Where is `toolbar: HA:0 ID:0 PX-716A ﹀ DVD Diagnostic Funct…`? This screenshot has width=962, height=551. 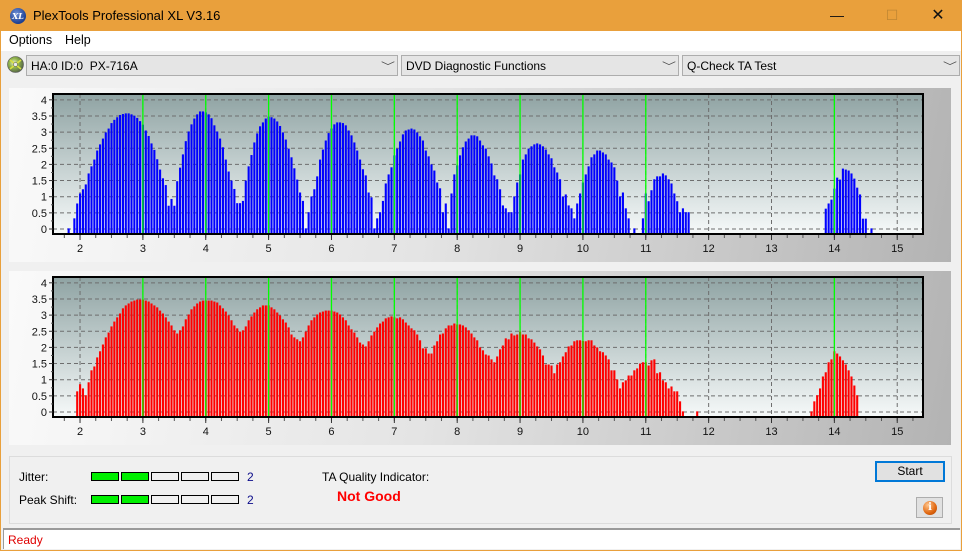
toolbar: HA:0 ID:0 PX-716A ﹀ DVD Diagnostic Funct… is located at coordinates (481, 65).